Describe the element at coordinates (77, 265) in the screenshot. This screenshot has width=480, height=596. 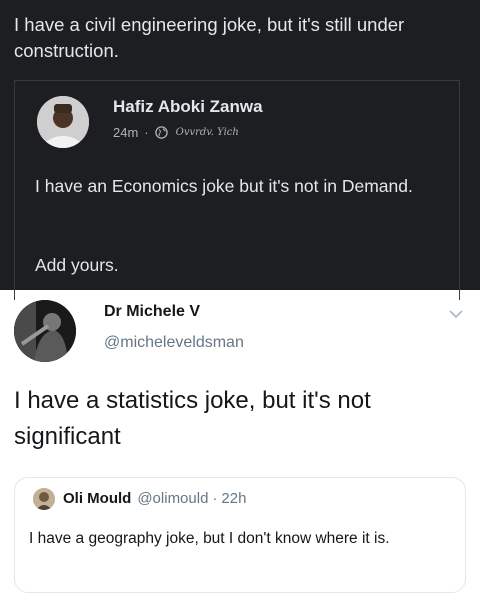
I see `add-yours-link: Add yours.` at that location.